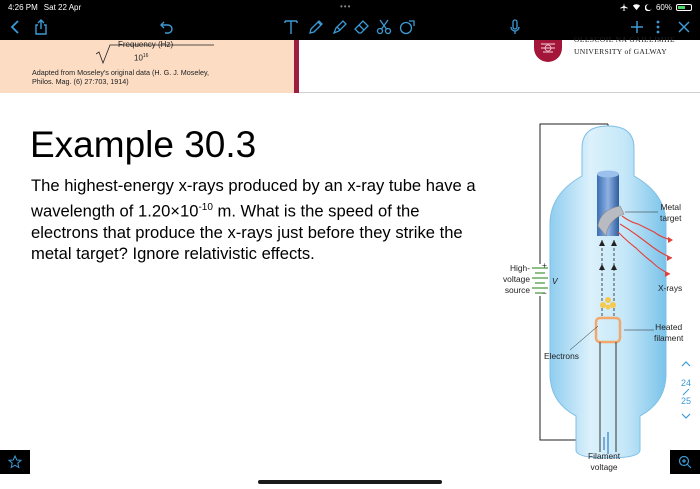 This screenshot has width=700, height=489. What do you see at coordinates (362, 27) in the screenshot?
I see `eraser-icon` at bounding box center [362, 27].